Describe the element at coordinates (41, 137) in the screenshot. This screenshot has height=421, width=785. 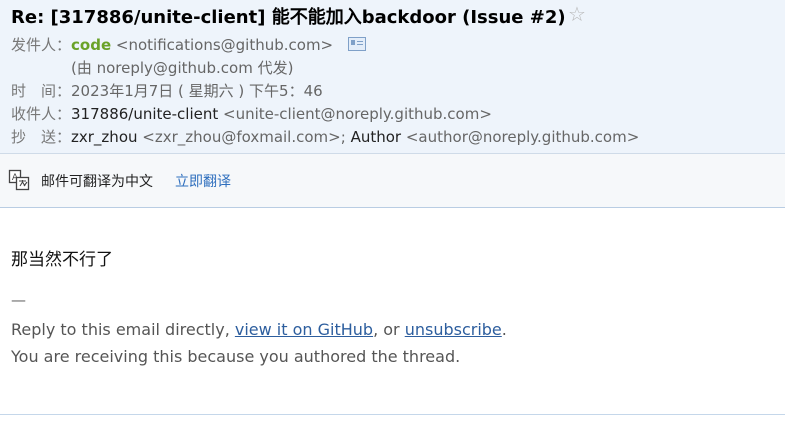
I see `cc-label: 抄 送：` at that location.